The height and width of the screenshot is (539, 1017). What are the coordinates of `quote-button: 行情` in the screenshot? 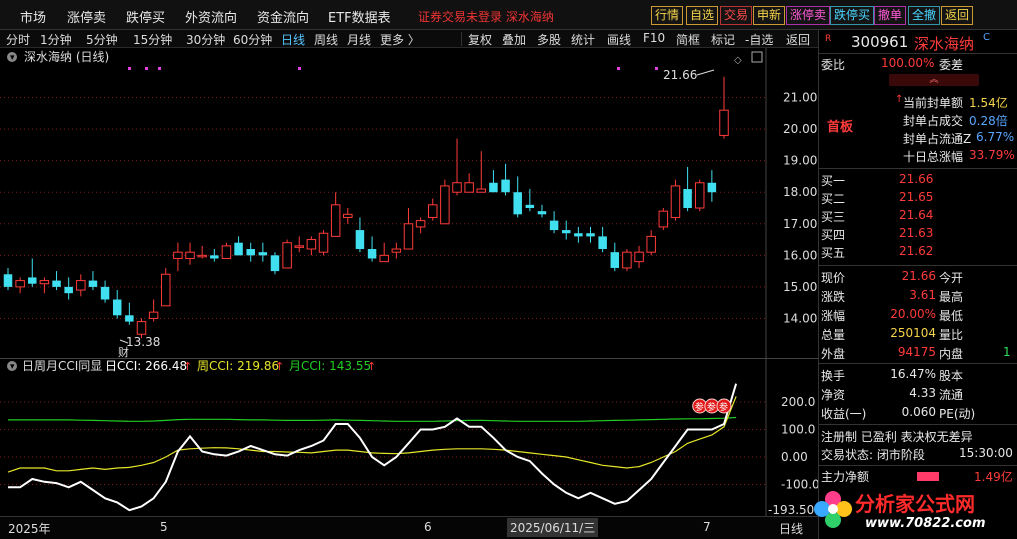 It's located at (667, 15).